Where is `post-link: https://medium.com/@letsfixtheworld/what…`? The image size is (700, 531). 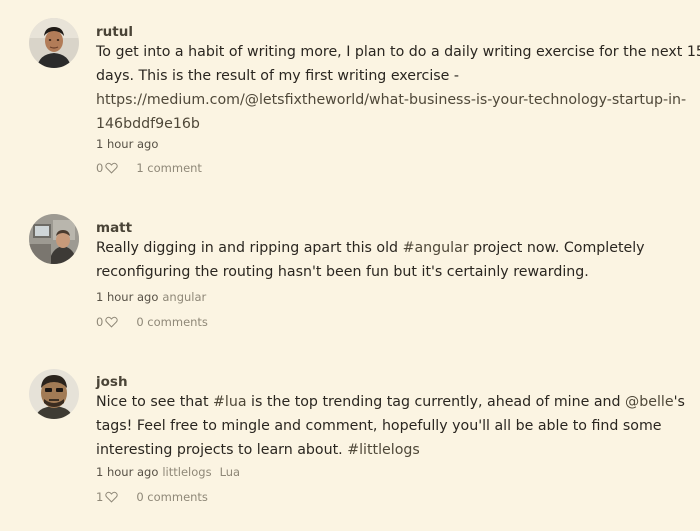
post-link: https://medium.com/@letsfixtheworld/what… is located at coordinates (391, 100).